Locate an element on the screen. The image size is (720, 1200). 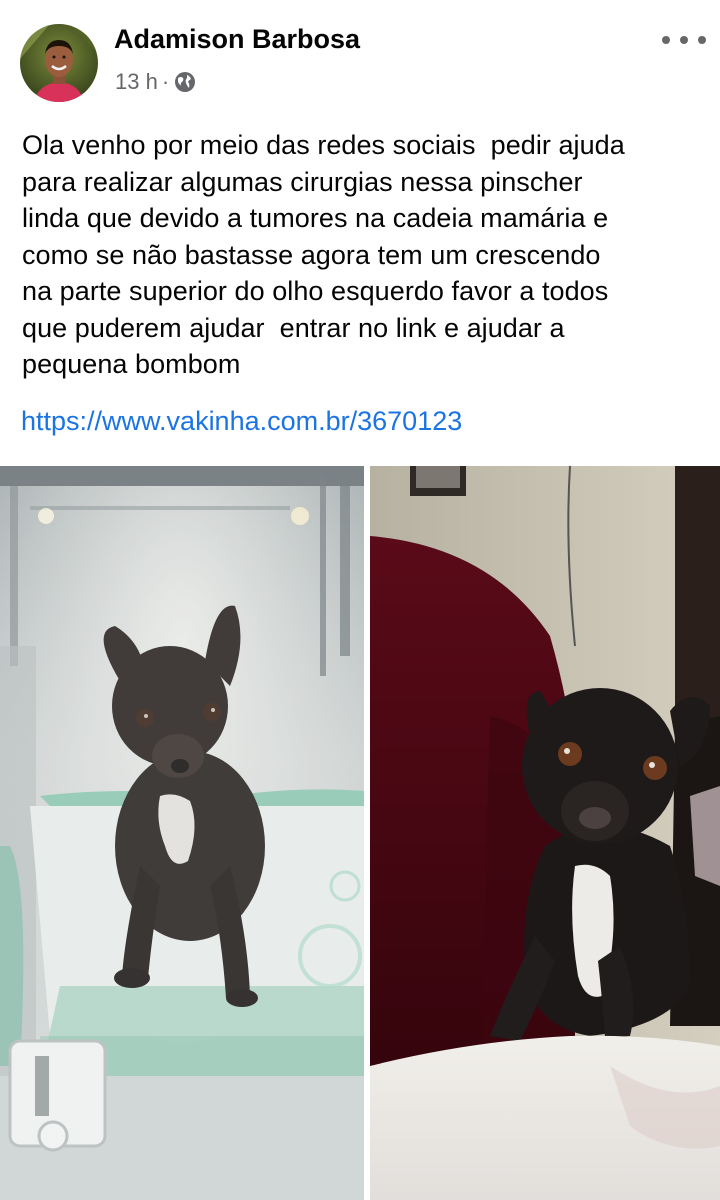
post-timestamp: 13 h is located at coordinates (136, 82).